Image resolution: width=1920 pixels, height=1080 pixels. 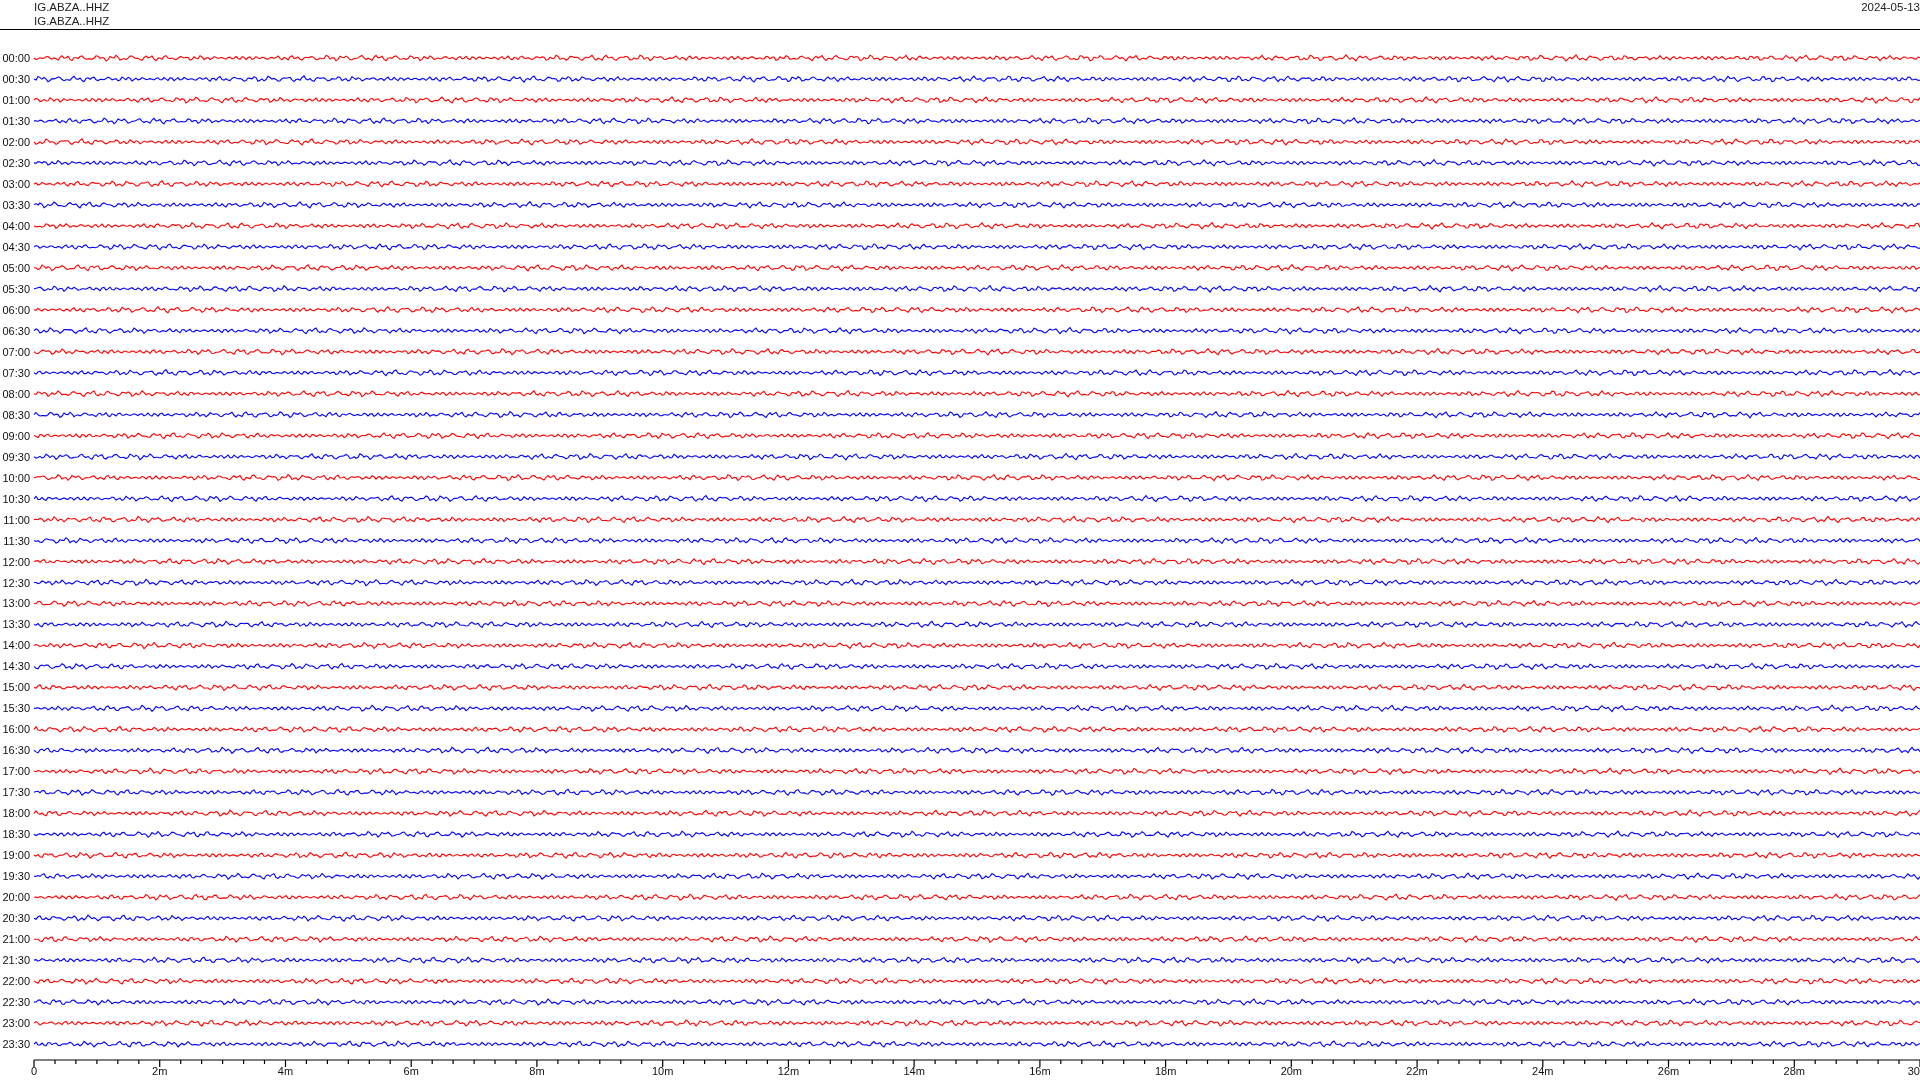 What do you see at coordinates (16, 939) in the screenshot?
I see `time-label: 21:00` at bounding box center [16, 939].